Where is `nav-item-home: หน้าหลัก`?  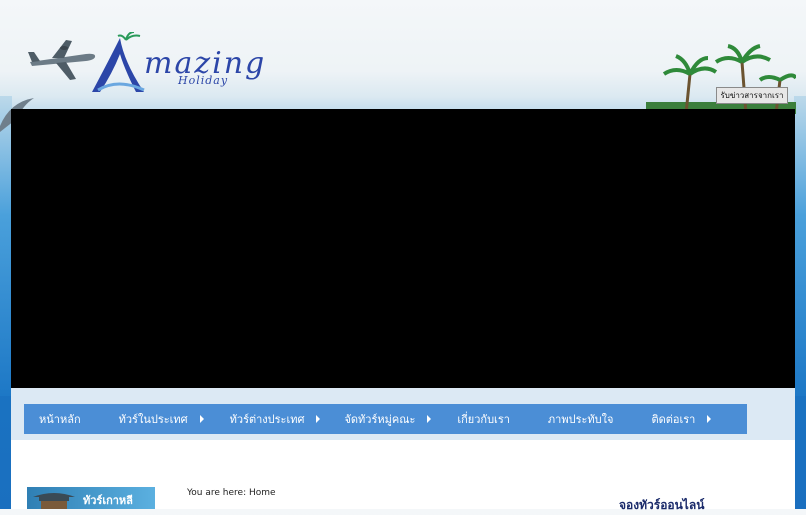 nav-item-home: หน้าหลัก is located at coordinates (60, 419).